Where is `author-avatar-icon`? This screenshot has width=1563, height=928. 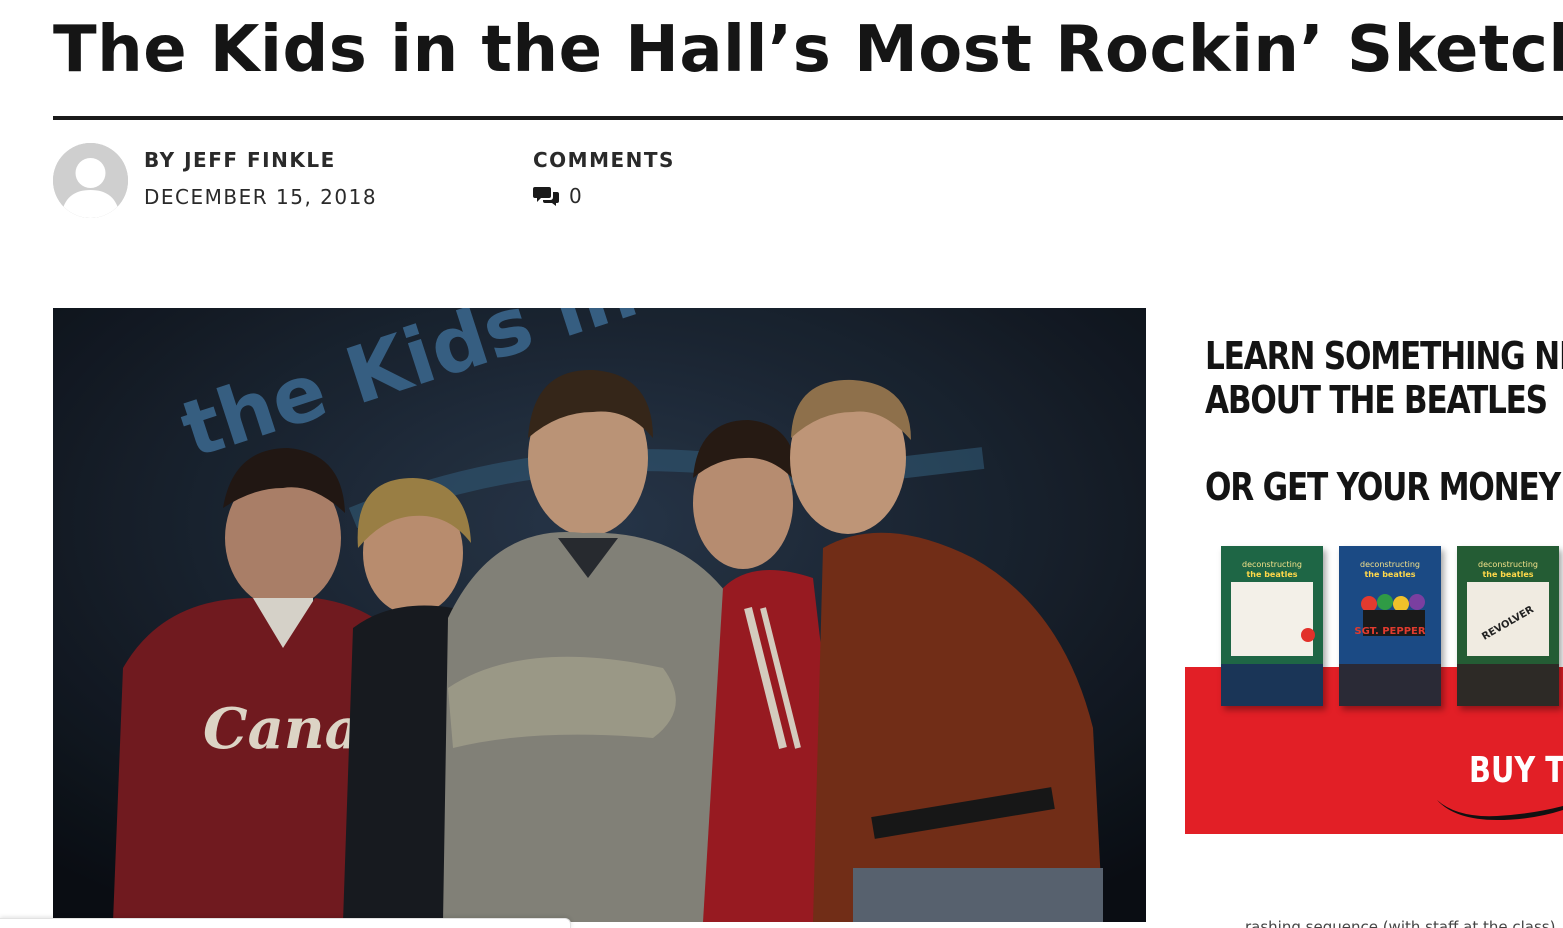 author-avatar-icon is located at coordinates (90, 180).